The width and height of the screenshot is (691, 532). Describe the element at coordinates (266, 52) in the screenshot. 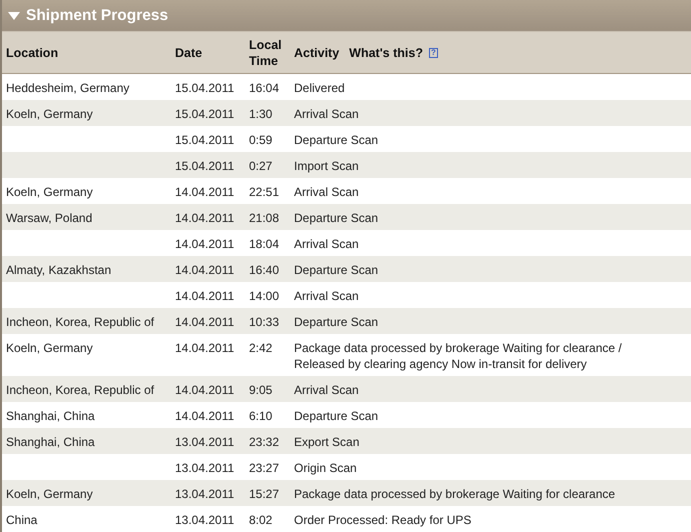

I see `column-header: Local Time` at that location.